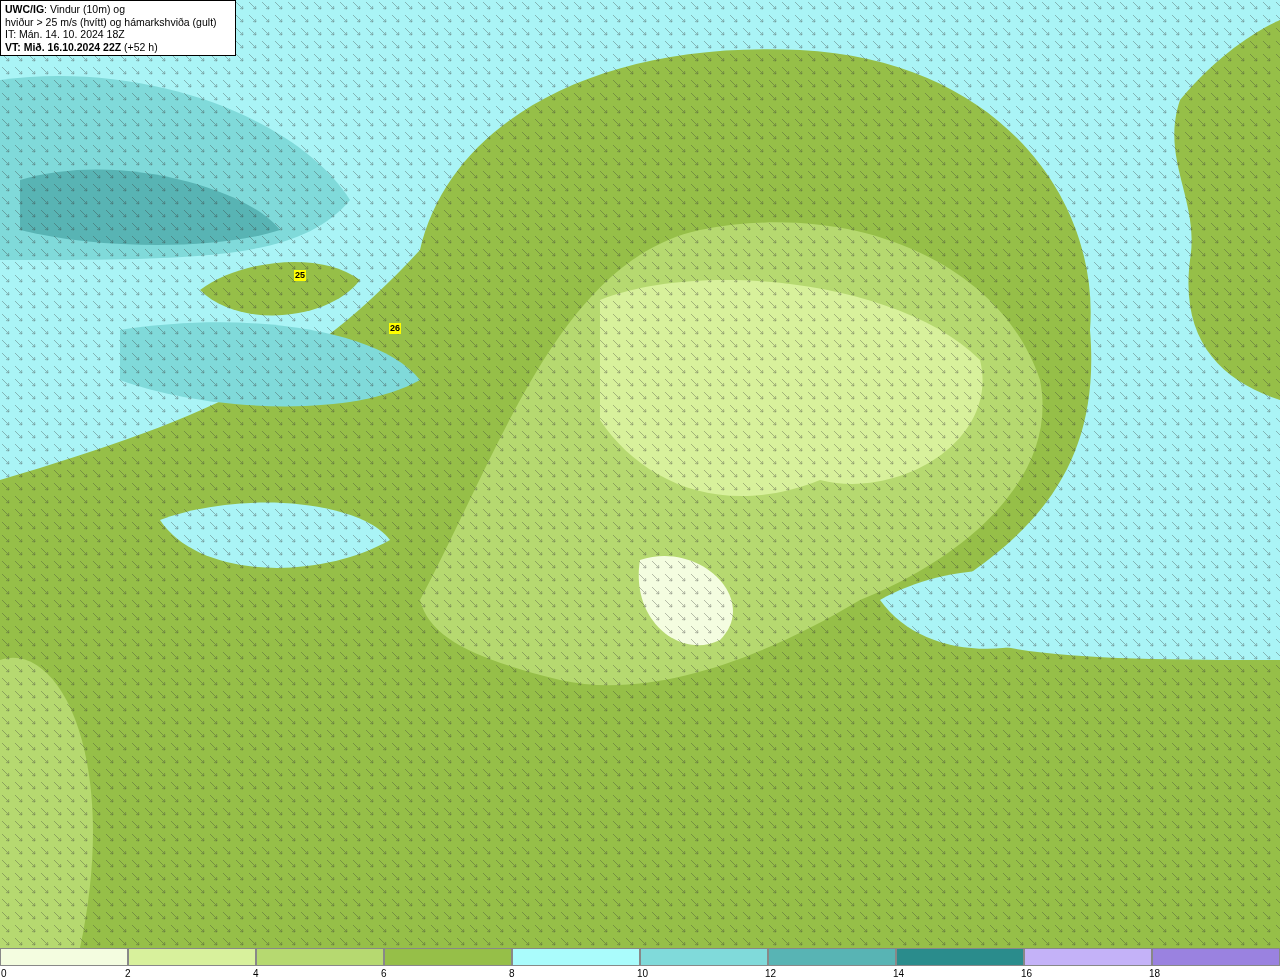  What do you see at coordinates (128, 973) in the screenshot?
I see `legend-label: 2` at bounding box center [128, 973].